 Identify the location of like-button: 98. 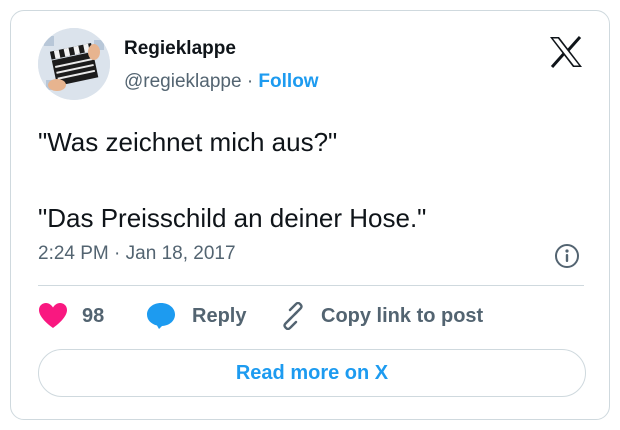
(71, 316).